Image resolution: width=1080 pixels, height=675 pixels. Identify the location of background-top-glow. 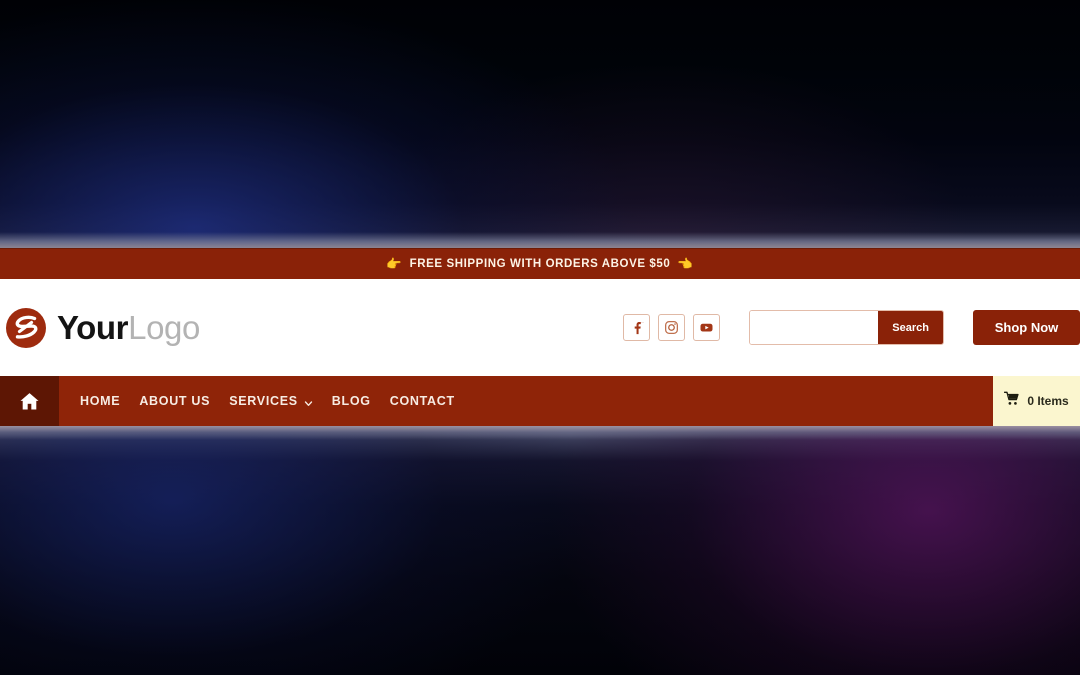
(540, 240).